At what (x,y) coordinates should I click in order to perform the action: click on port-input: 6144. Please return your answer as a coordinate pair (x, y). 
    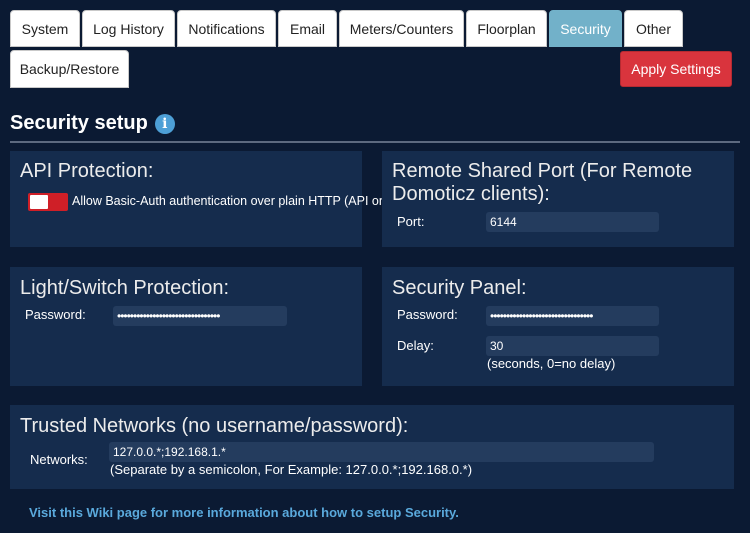
    Looking at the image, I should click on (572, 222).